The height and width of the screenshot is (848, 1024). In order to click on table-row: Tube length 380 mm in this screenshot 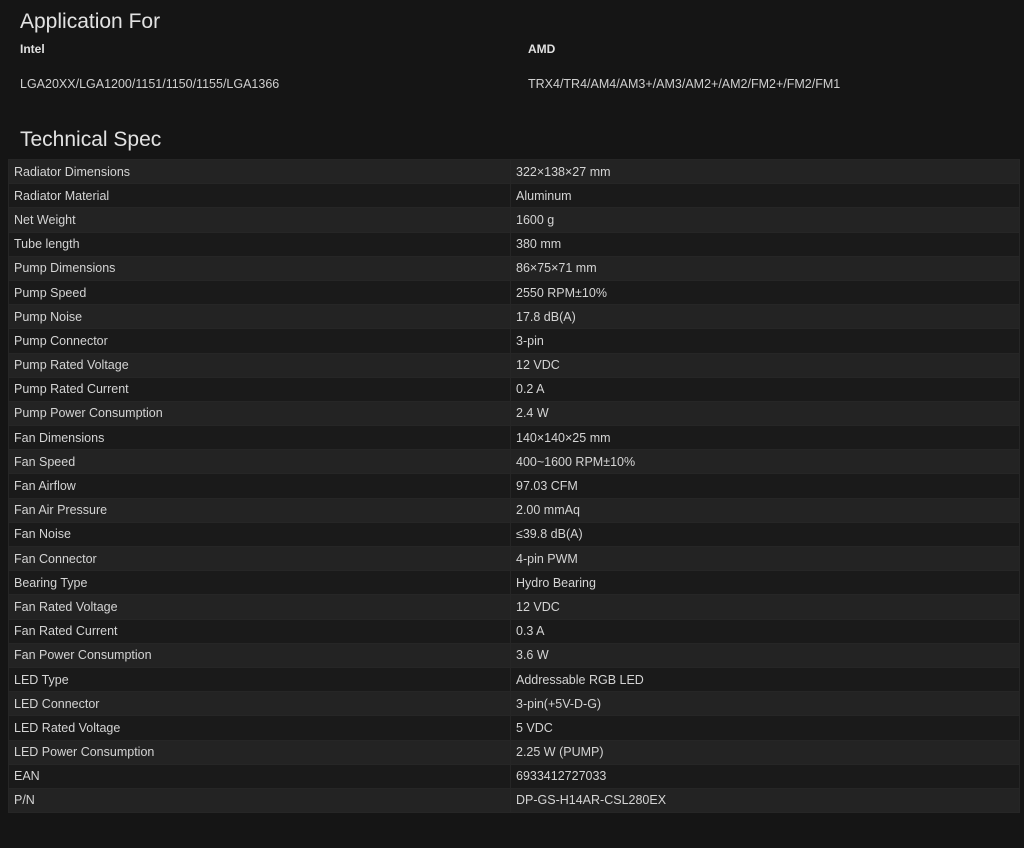, I will do `click(514, 244)`.